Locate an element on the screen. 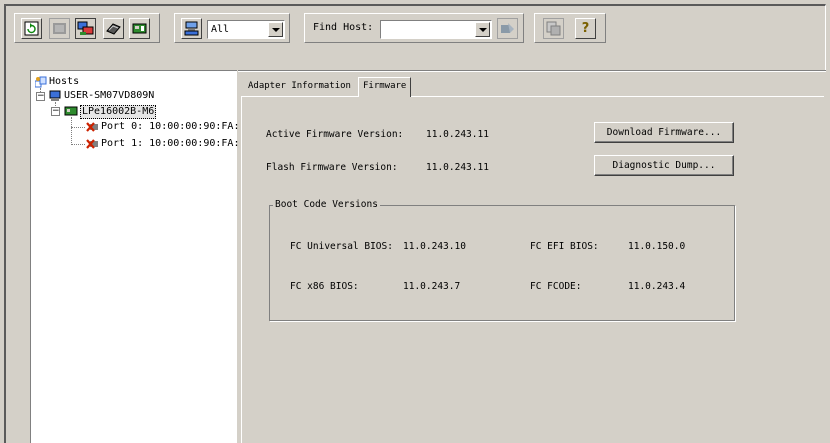 The image size is (830, 443). reports-icon is located at coordinates (553, 28).